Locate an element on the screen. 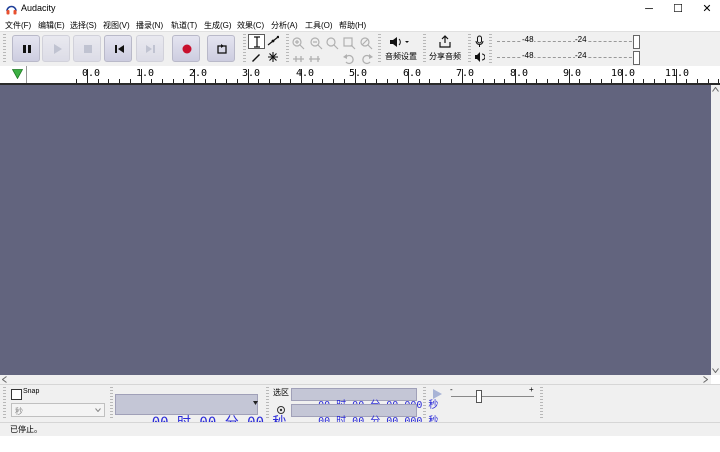 The height and width of the screenshot is (452, 720). play-at-speed-icon is located at coordinates (437, 394).